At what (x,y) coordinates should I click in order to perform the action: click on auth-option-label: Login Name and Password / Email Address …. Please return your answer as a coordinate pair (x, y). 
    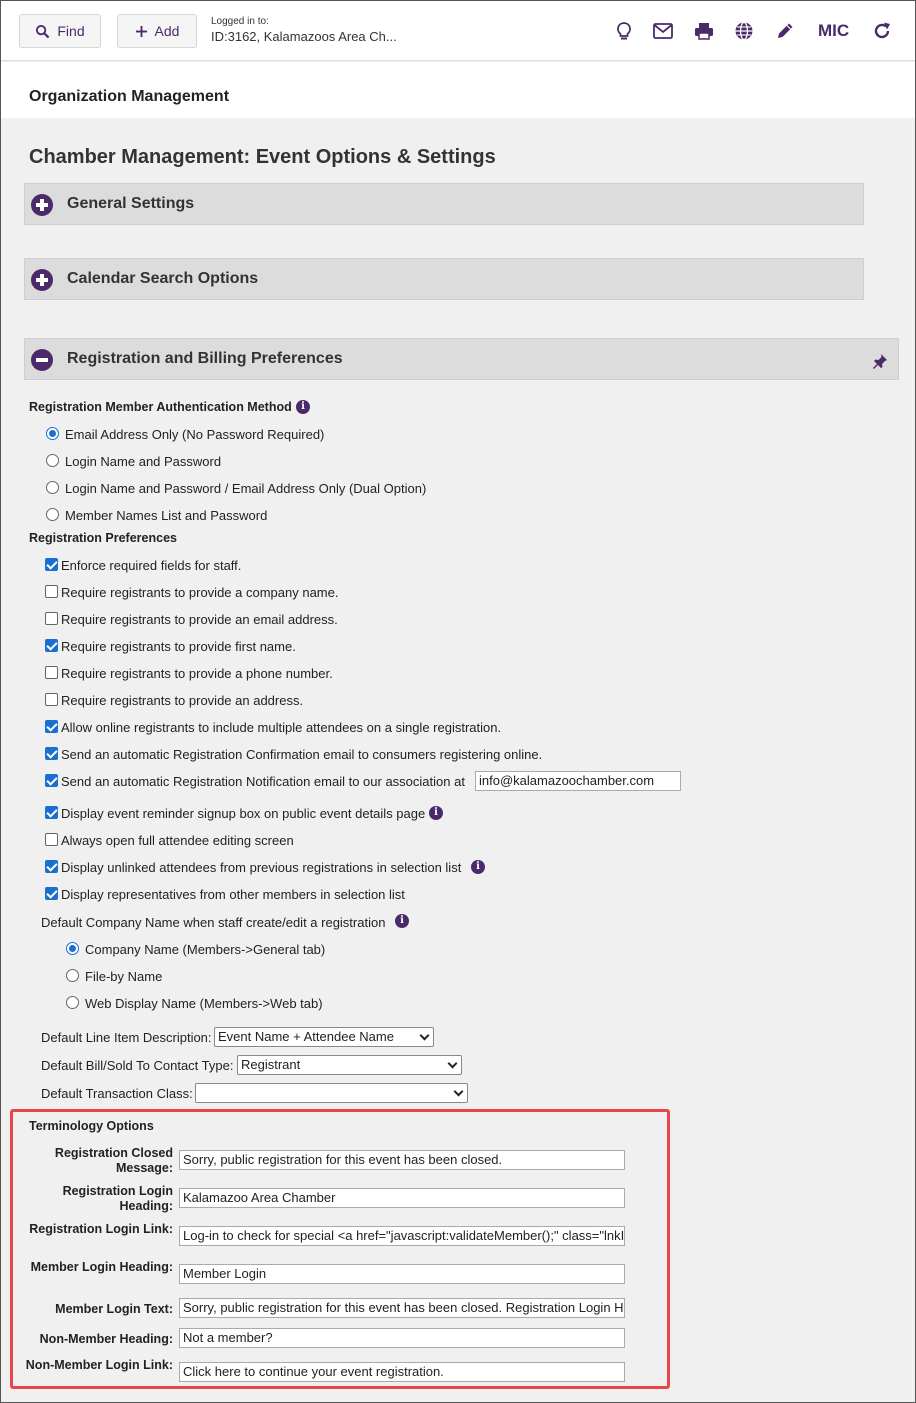
    Looking at the image, I should click on (246, 488).